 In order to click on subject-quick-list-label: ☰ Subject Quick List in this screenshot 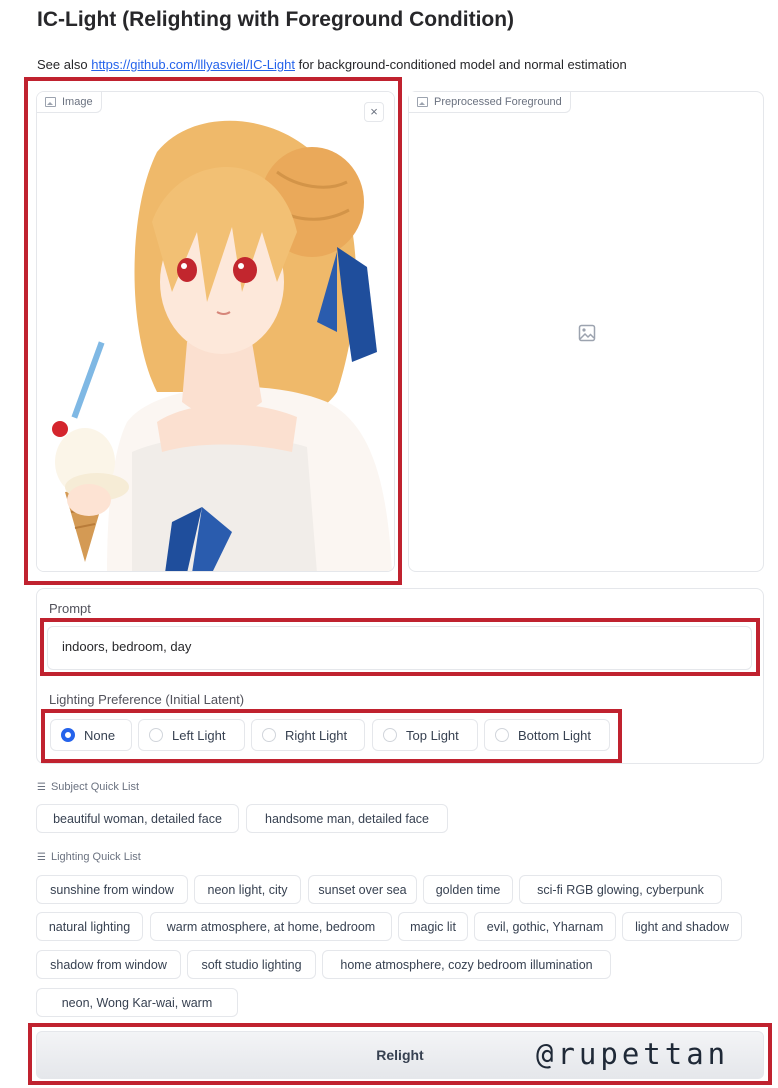, I will do `click(88, 787)`.